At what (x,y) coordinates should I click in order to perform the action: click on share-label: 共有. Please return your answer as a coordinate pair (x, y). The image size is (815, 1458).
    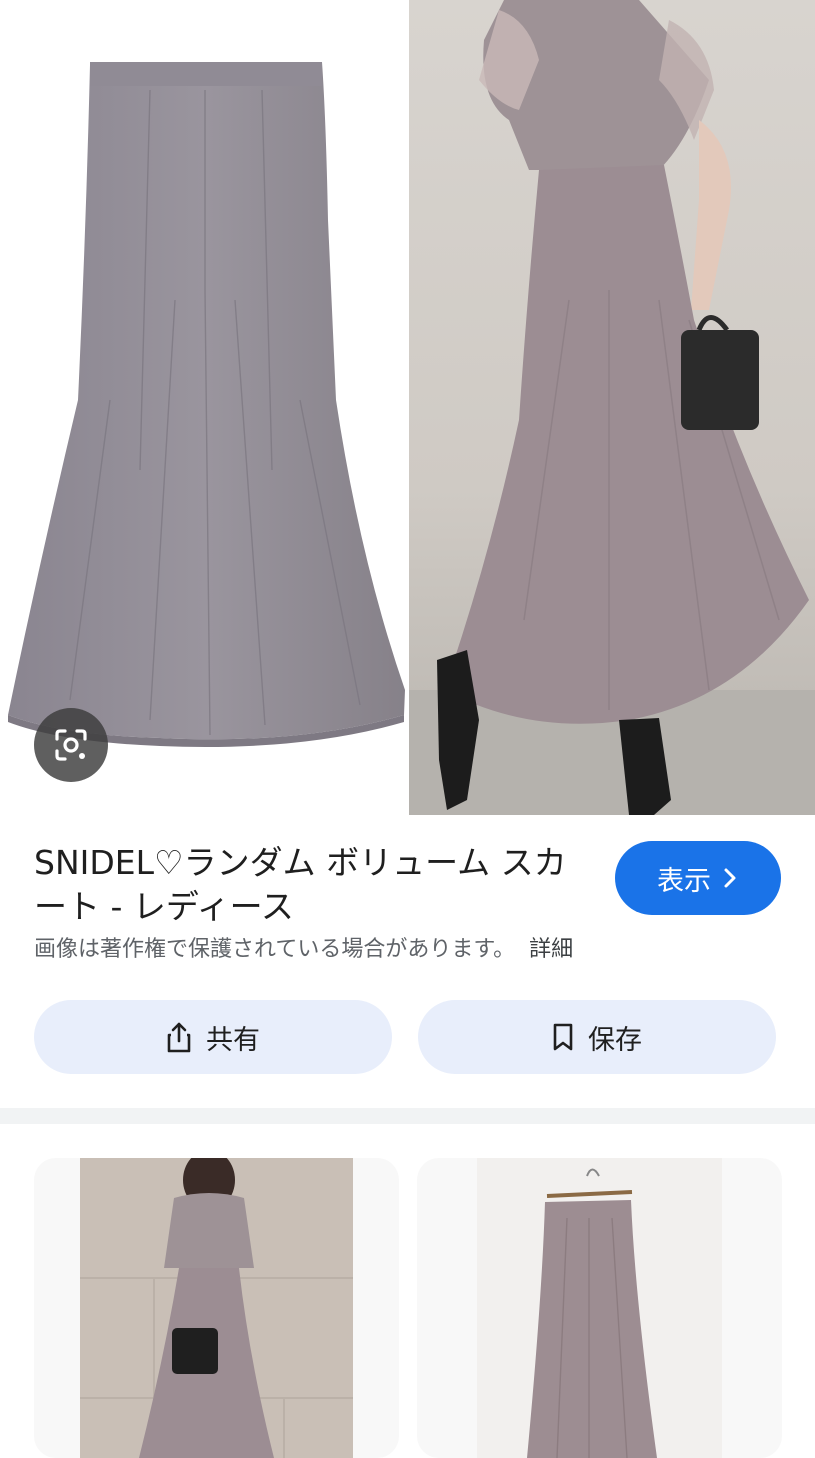
    Looking at the image, I should click on (233, 1040).